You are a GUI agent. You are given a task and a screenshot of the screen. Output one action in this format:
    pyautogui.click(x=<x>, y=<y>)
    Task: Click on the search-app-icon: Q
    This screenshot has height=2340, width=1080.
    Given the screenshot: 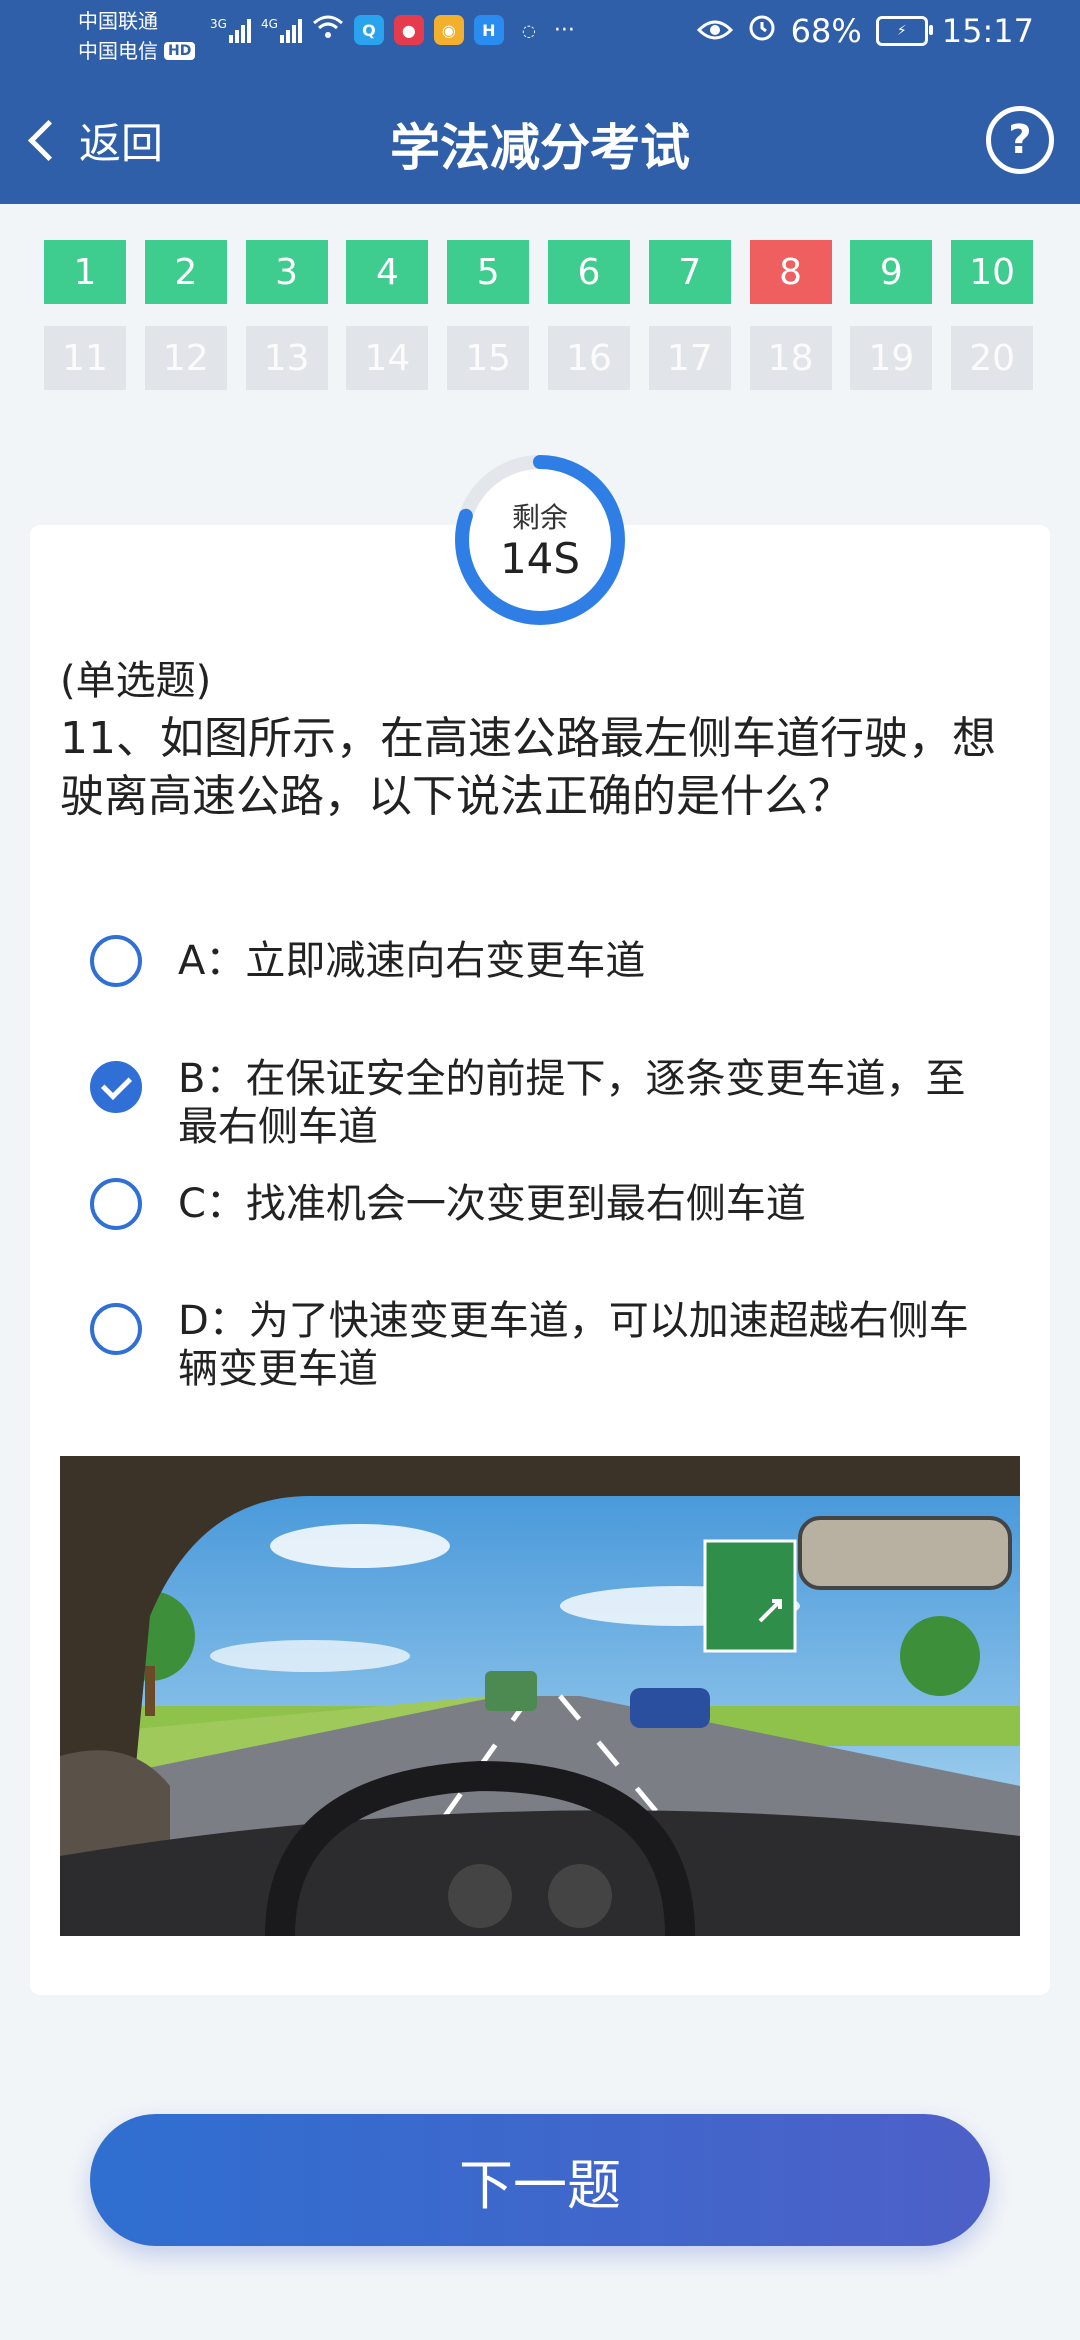 What is the action you would take?
    pyautogui.click(x=368, y=30)
    